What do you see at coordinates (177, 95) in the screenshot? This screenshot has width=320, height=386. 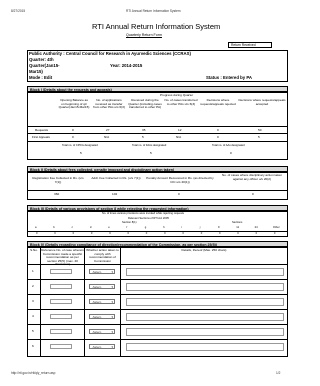 I see `block1-progress-header: Progress during Quarter` at bounding box center [177, 95].